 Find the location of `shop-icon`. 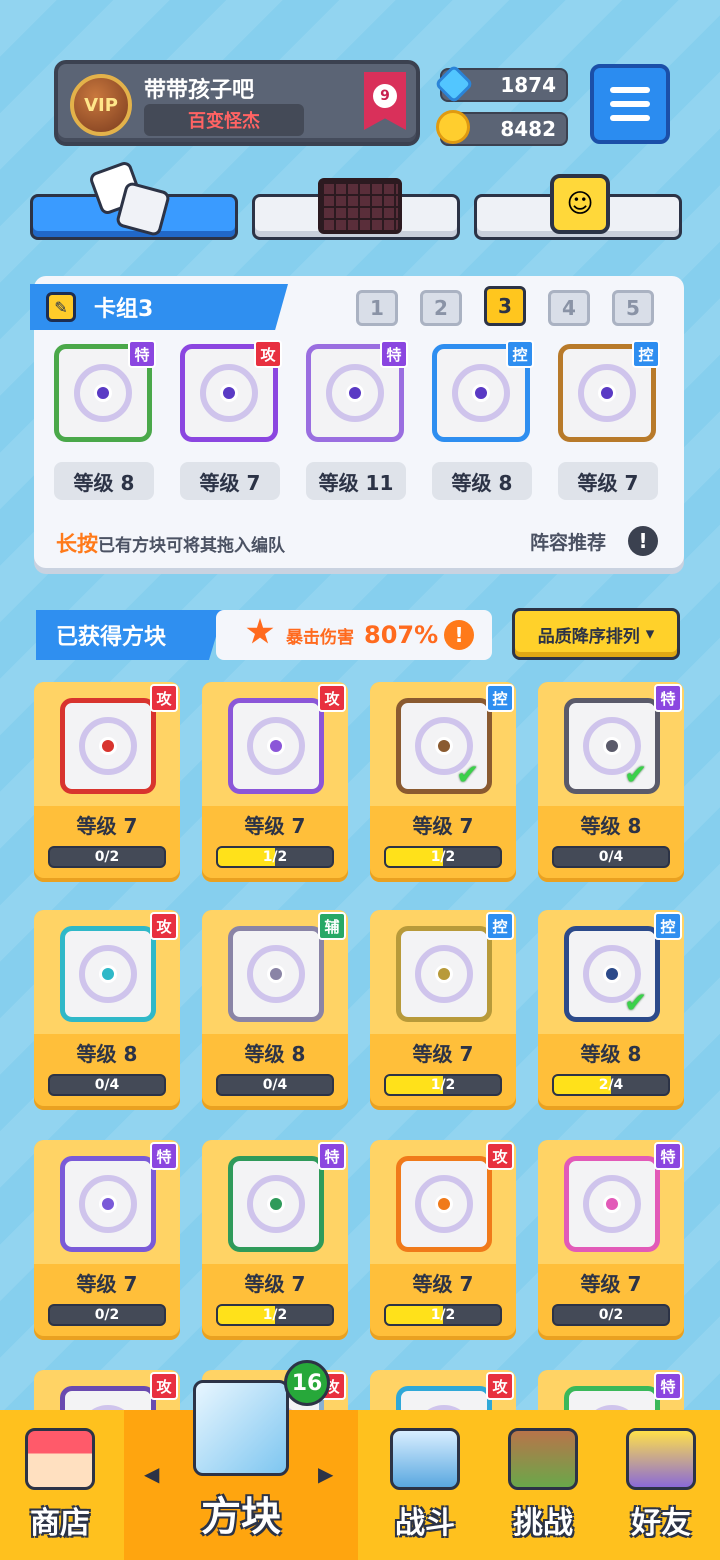

shop-icon is located at coordinates (60, 1459).